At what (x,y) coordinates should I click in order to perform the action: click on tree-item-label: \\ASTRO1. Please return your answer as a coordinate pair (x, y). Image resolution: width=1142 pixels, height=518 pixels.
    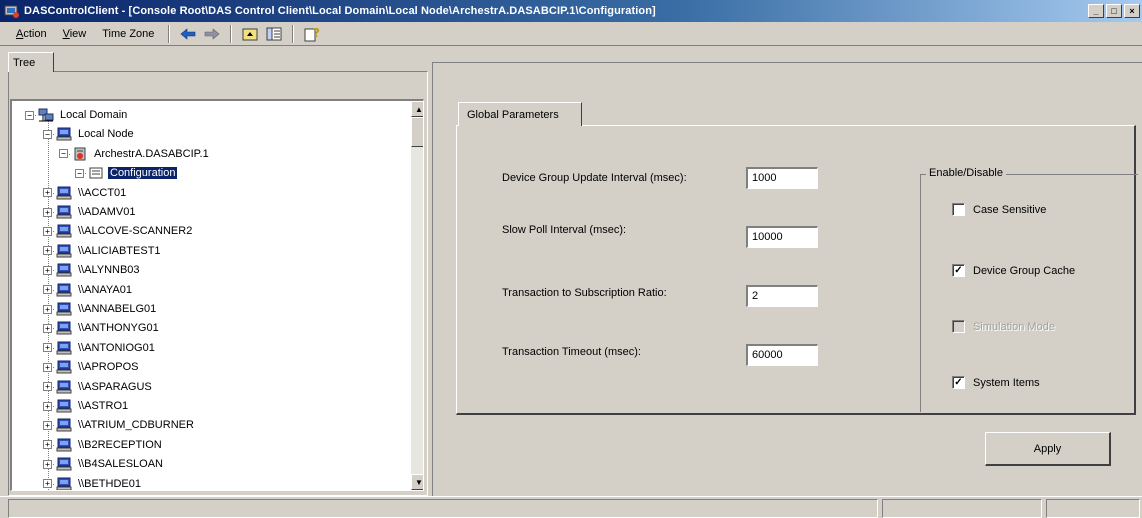
    Looking at the image, I should click on (103, 406).